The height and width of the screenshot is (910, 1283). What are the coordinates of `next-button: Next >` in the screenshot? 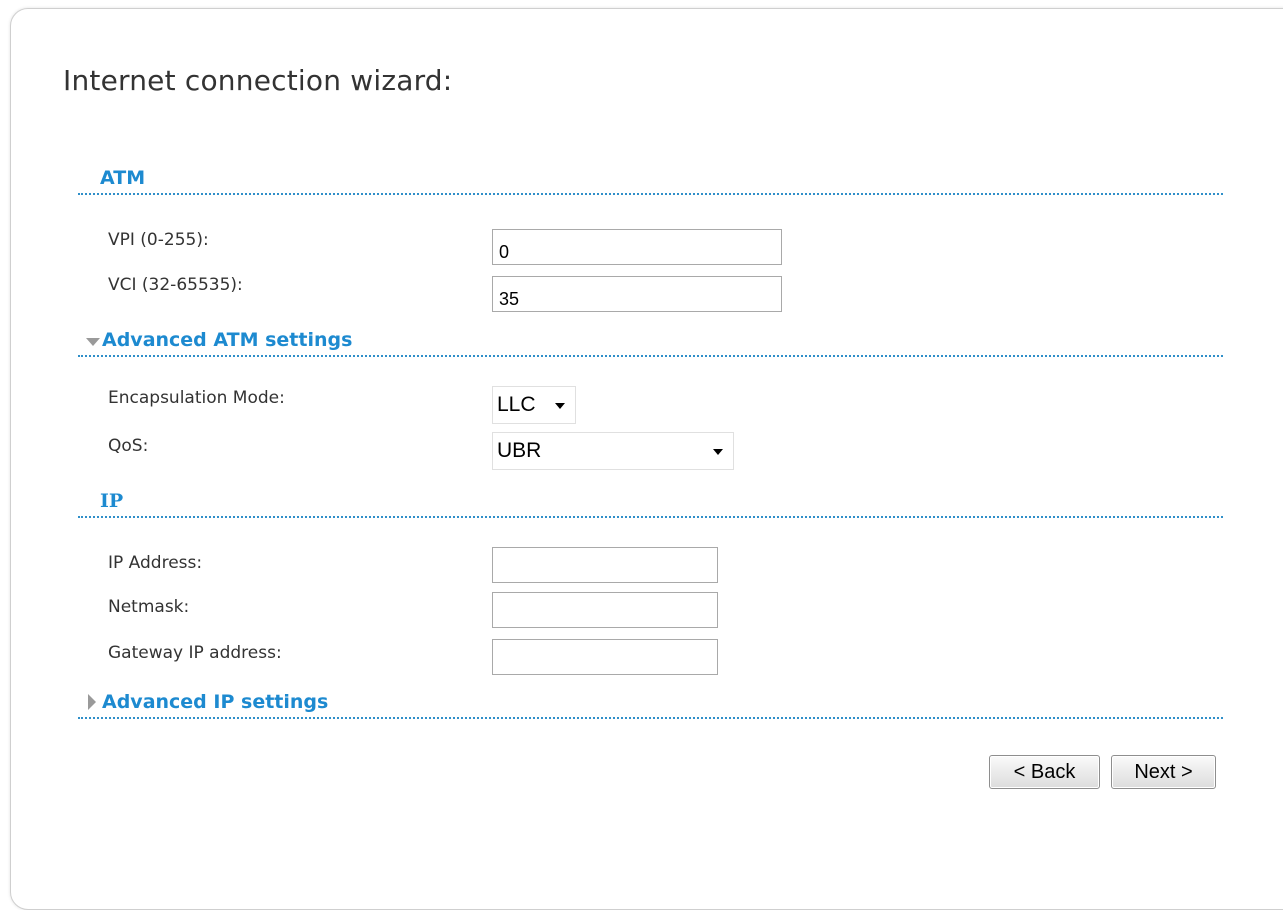 It's located at (1163, 772).